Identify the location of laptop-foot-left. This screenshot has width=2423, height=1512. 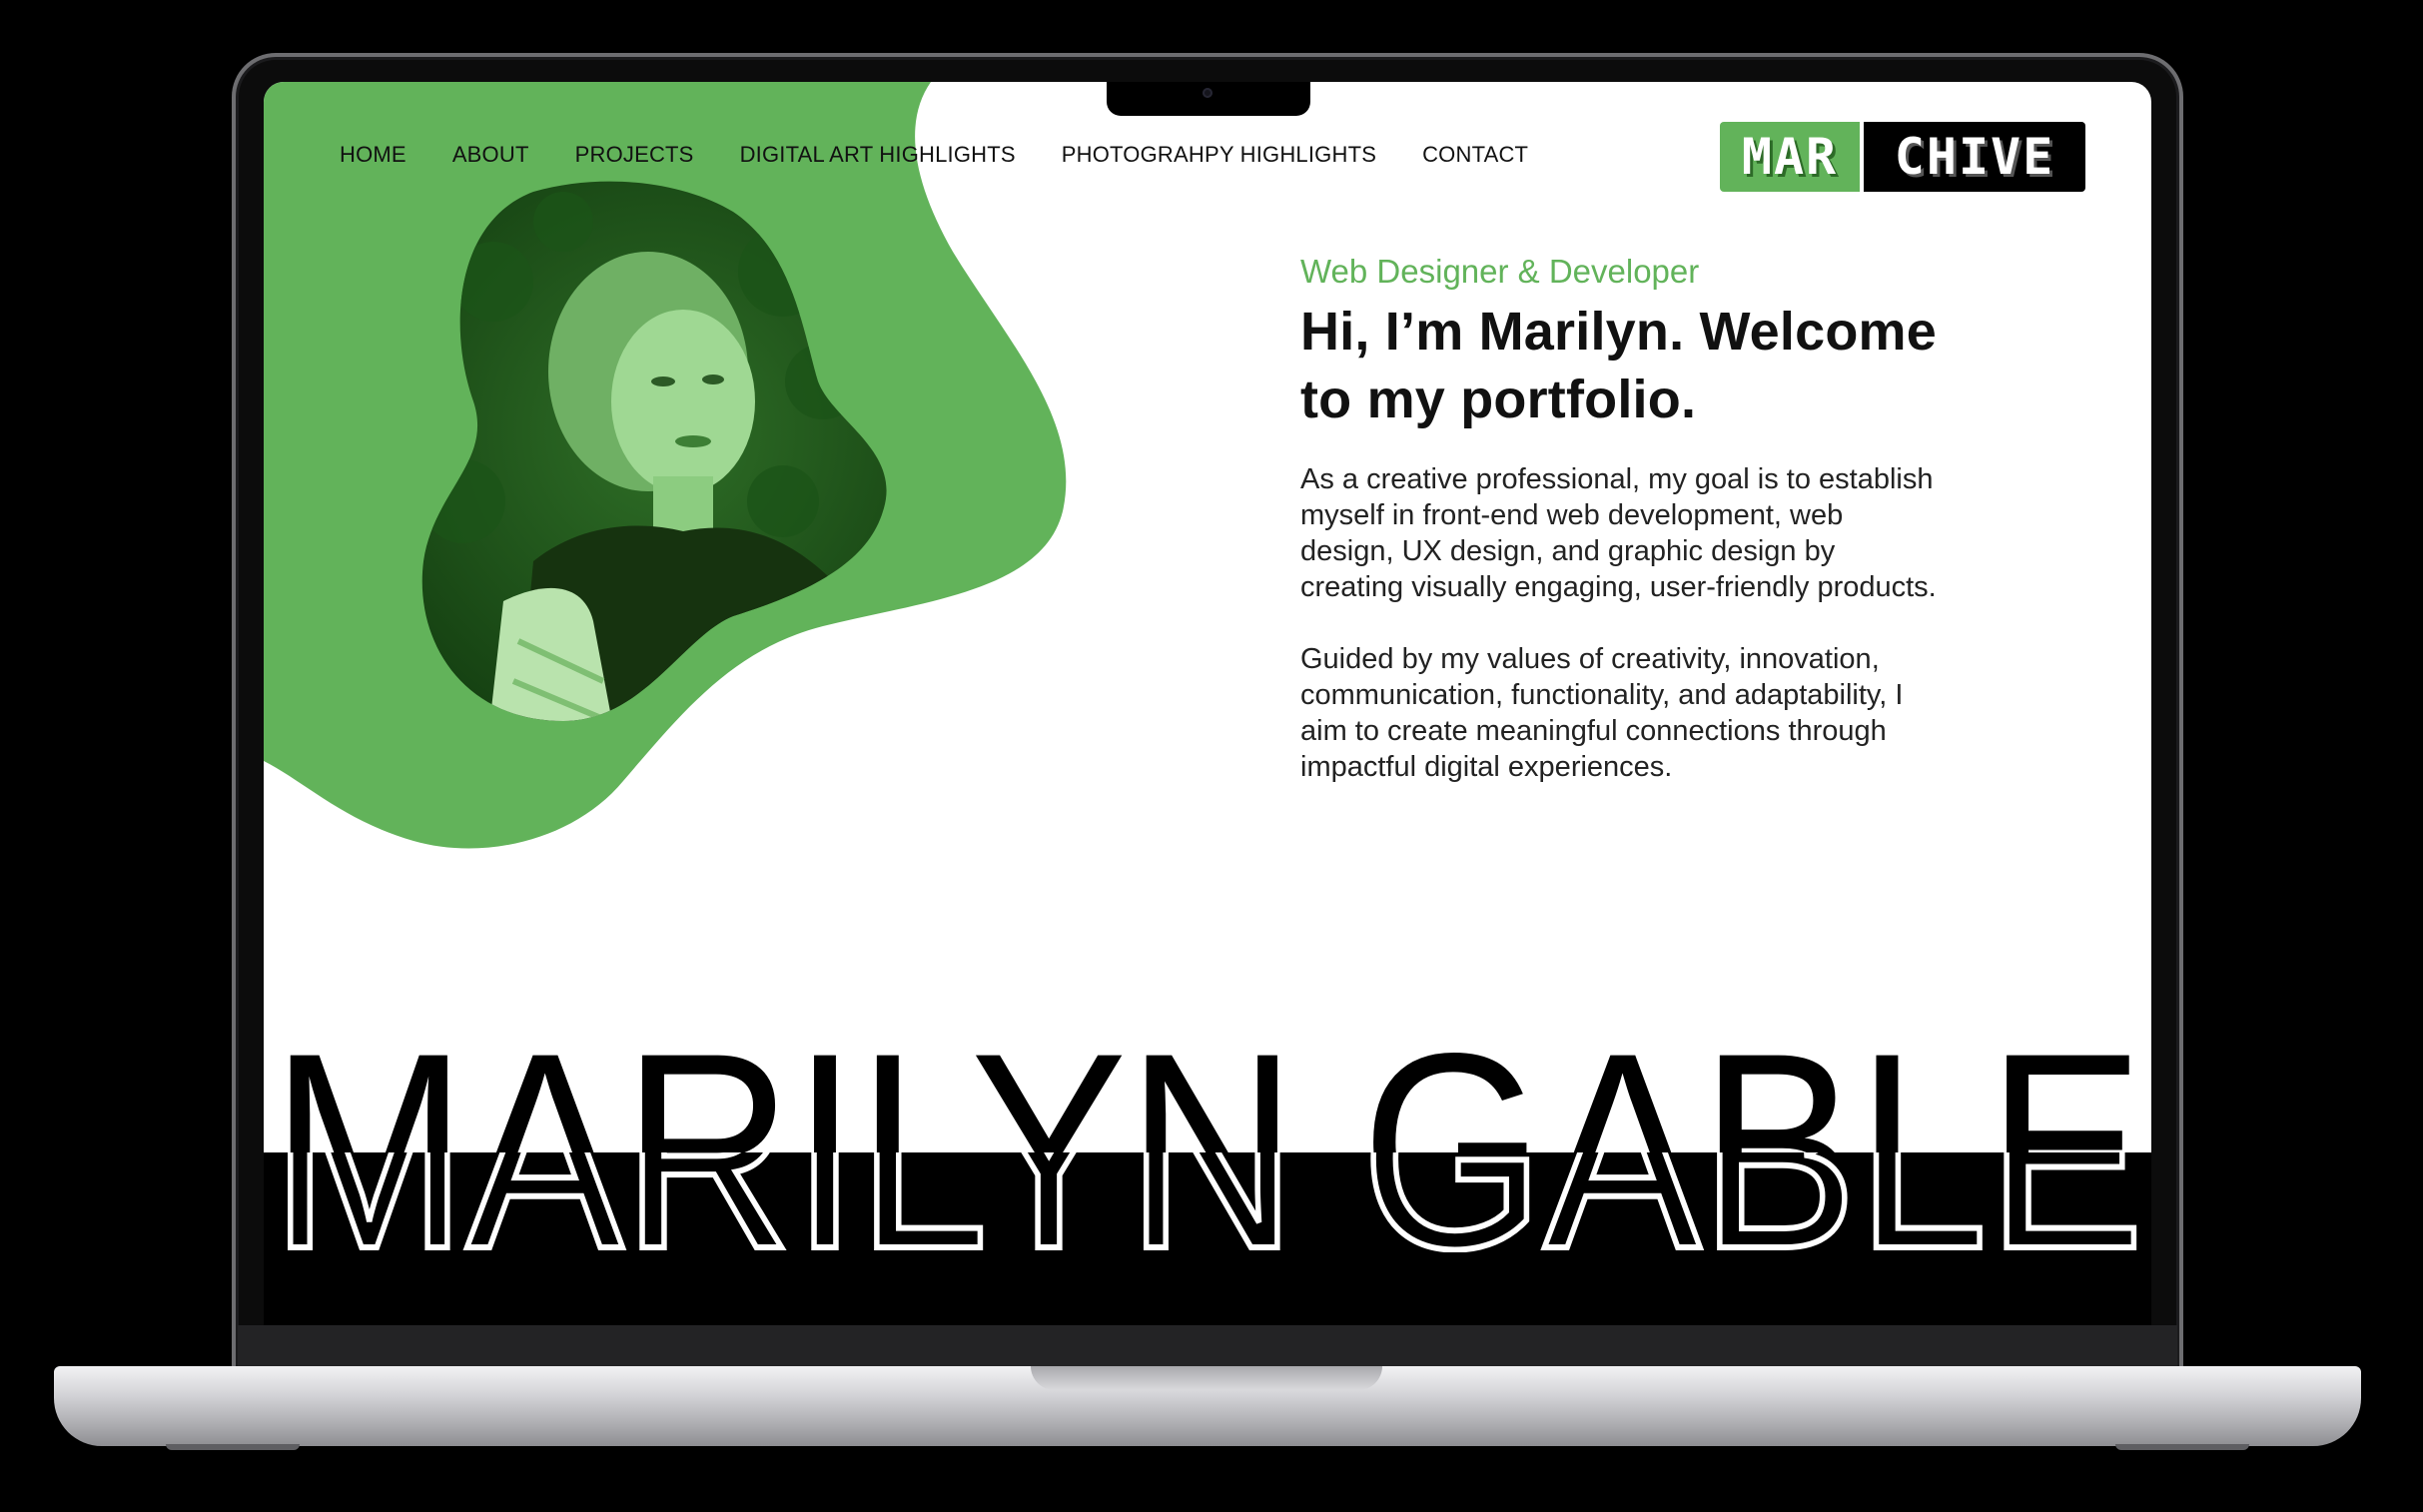
(233, 1447).